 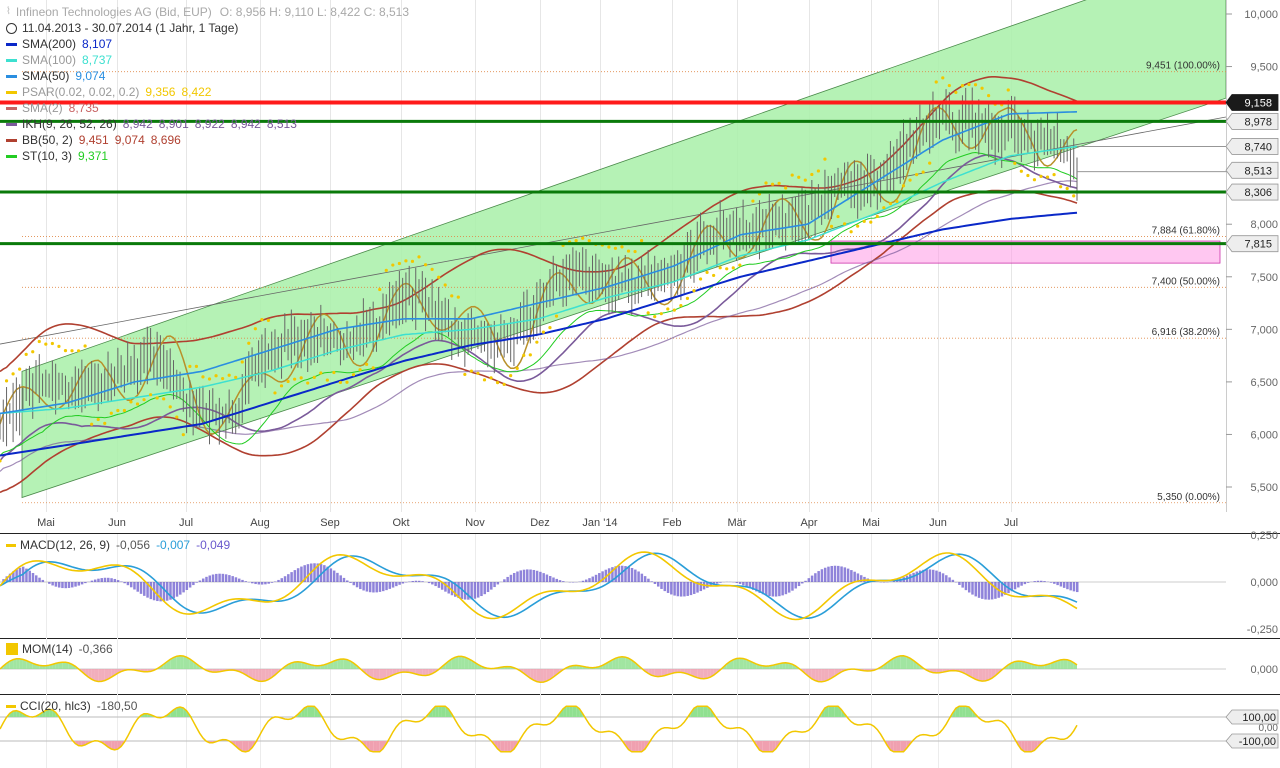 I want to click on legend-item: BB(50, 2) 9,451 9,074 8,696, so click(x=207, y=140).